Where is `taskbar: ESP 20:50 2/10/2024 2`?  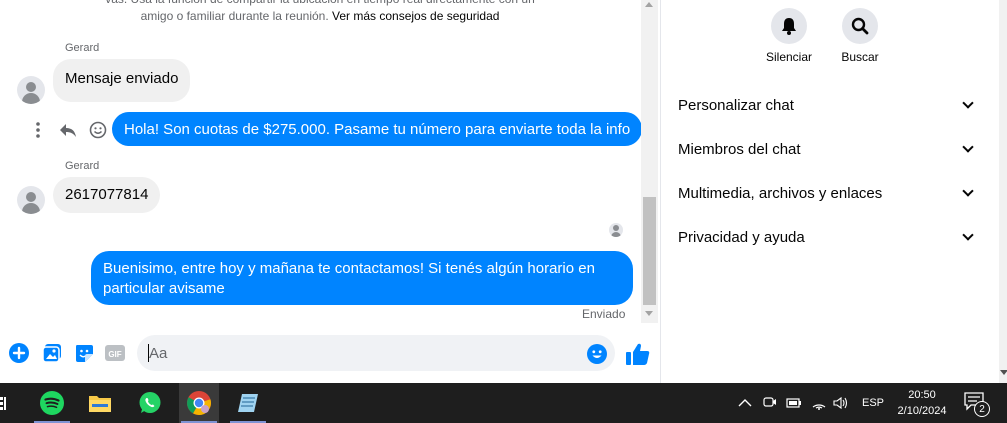
taskbar: ESP 20:50 2/10/2024 2 is located at coordinates (503, 403).